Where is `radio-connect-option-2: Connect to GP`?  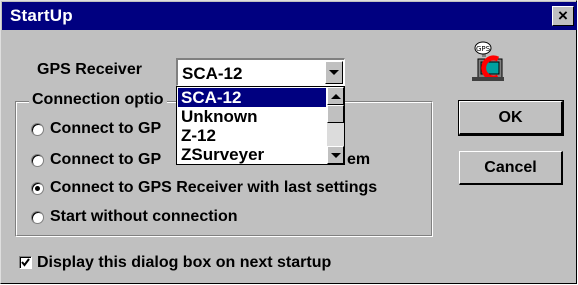 radio-connect-option-2: Connect to GP is located at coordinates (96, 160).